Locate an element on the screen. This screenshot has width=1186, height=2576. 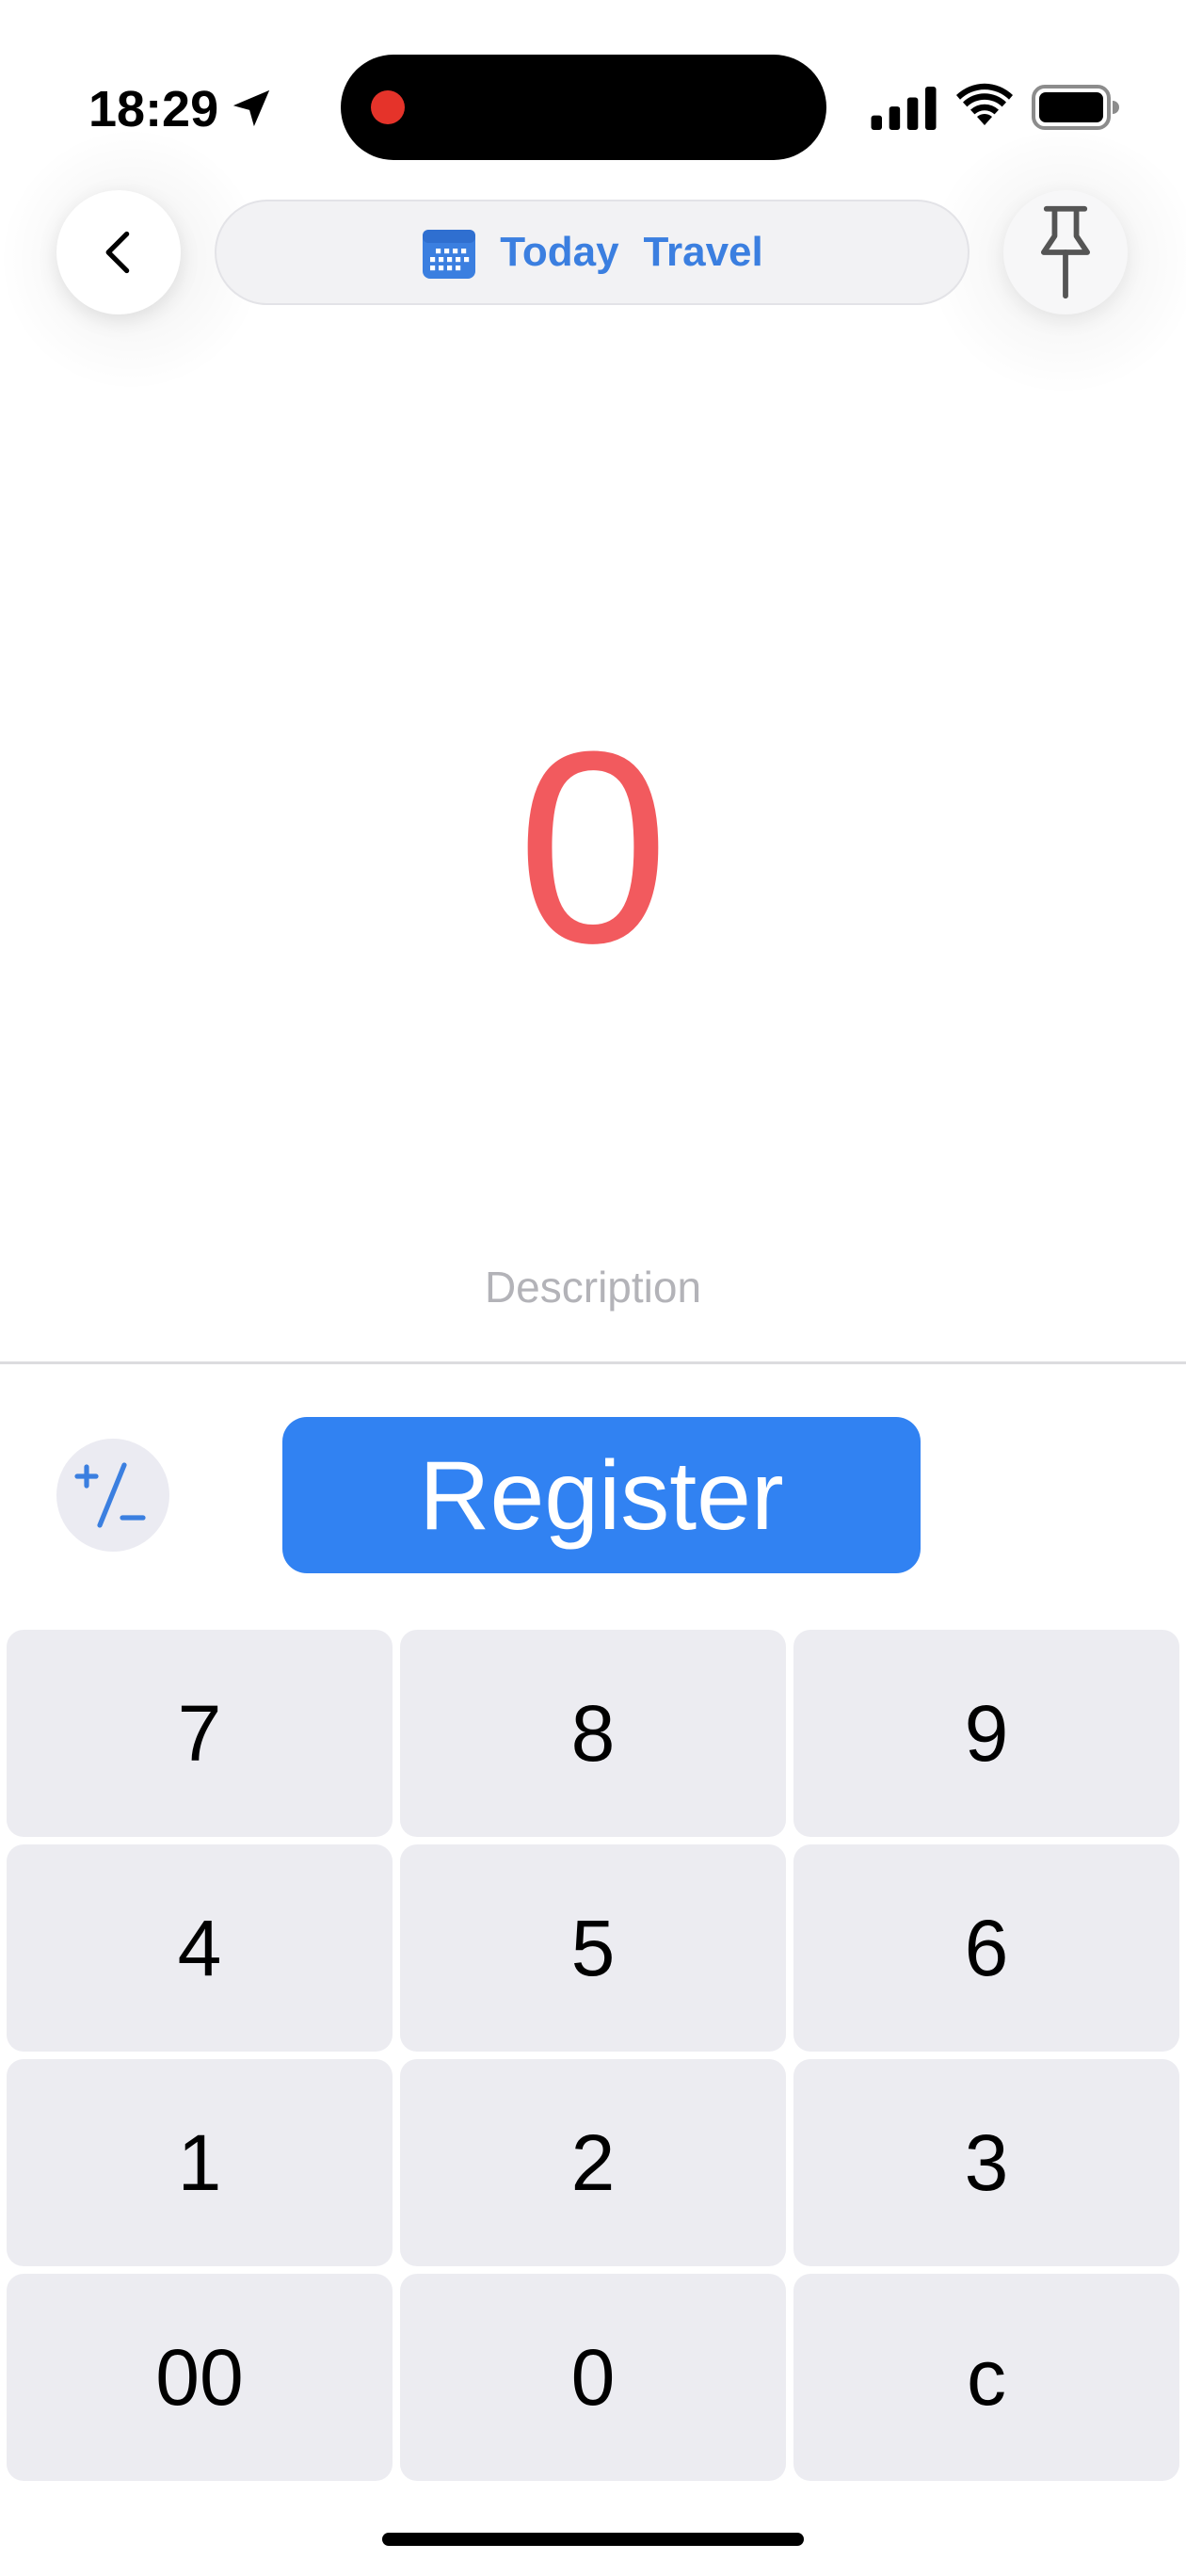
wifi-icon is located at coordinates (984, 104).